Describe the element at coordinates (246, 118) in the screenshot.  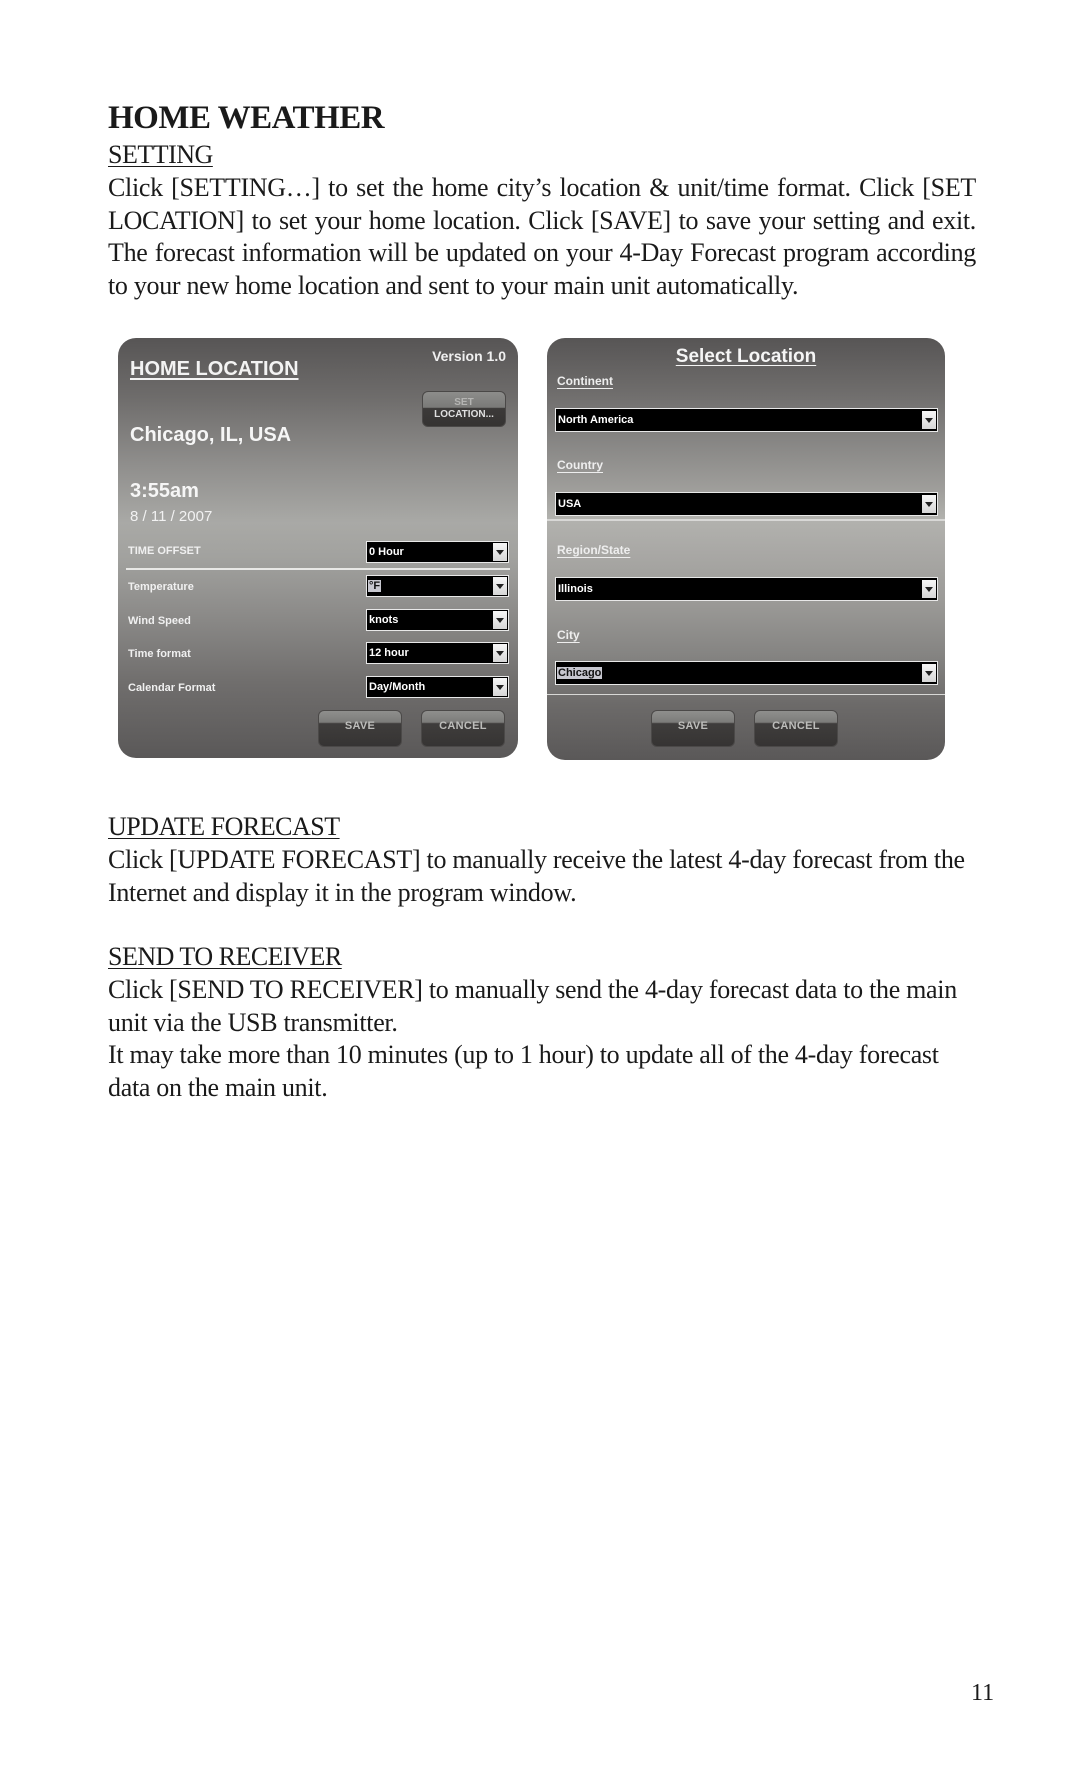
I see `page-title: HOME WEATHER` at that location.